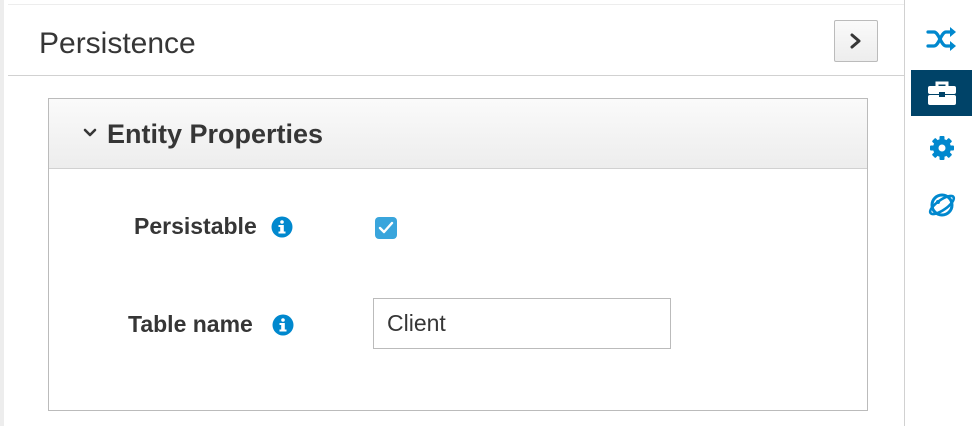  What do you see at coordinates (215, 134) in the screenshot?
I see `panel-title: Entity Properties` at bounding box center [215, 134].